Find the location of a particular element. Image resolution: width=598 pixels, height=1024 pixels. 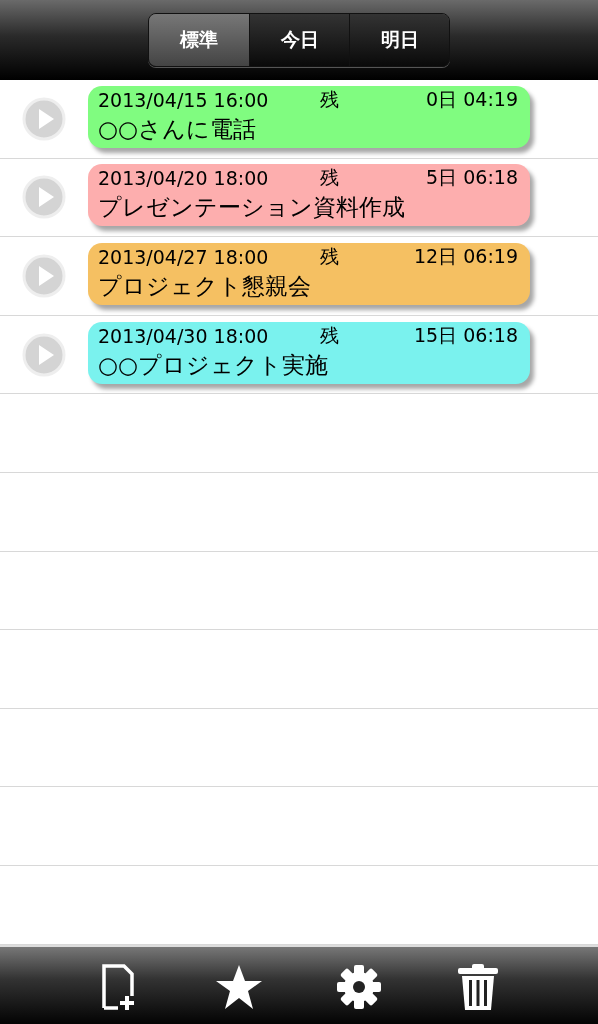

task-datetime: 2013/04/27 18:00 is located at coordinates (184, 257).